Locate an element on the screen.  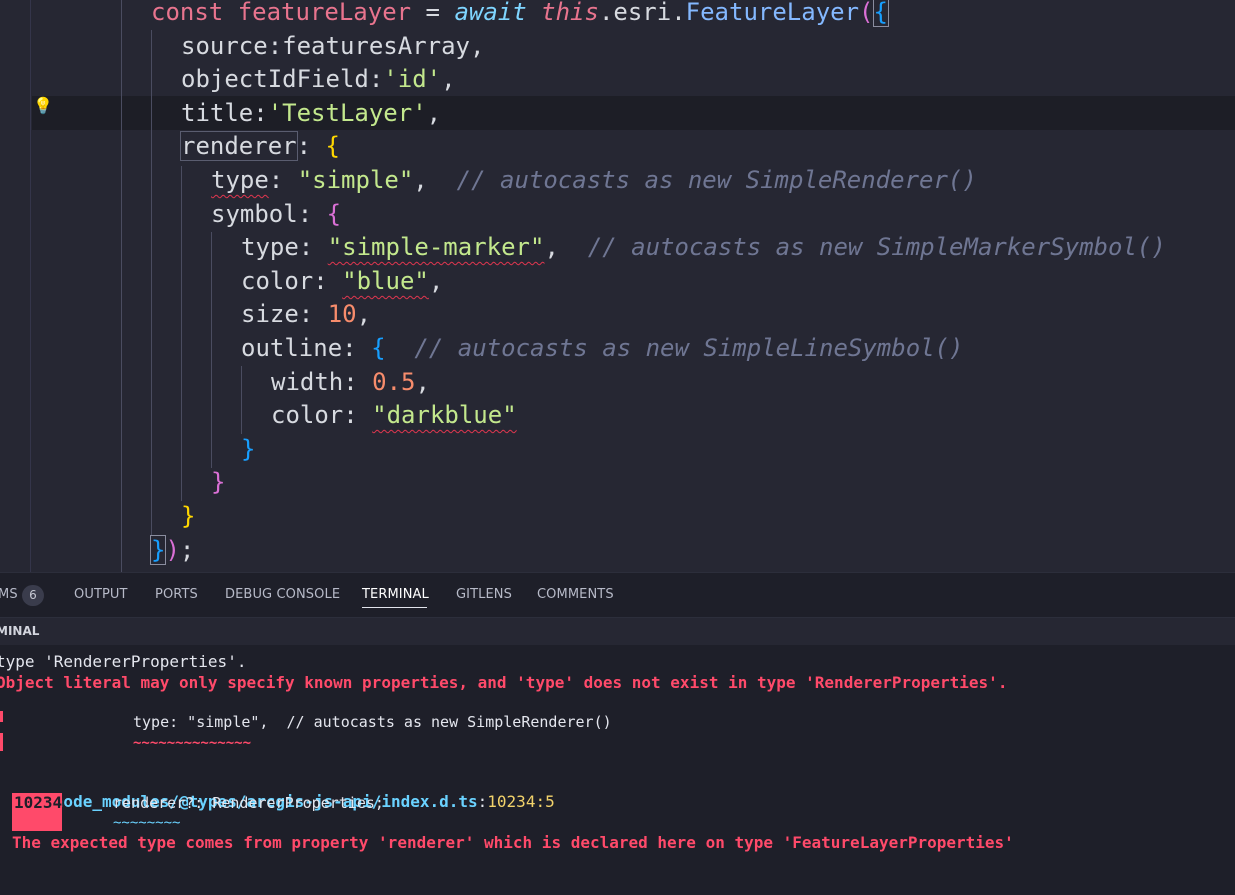
terminal-line: type 'RendererProperties'. is located at coordinates (123, 661).